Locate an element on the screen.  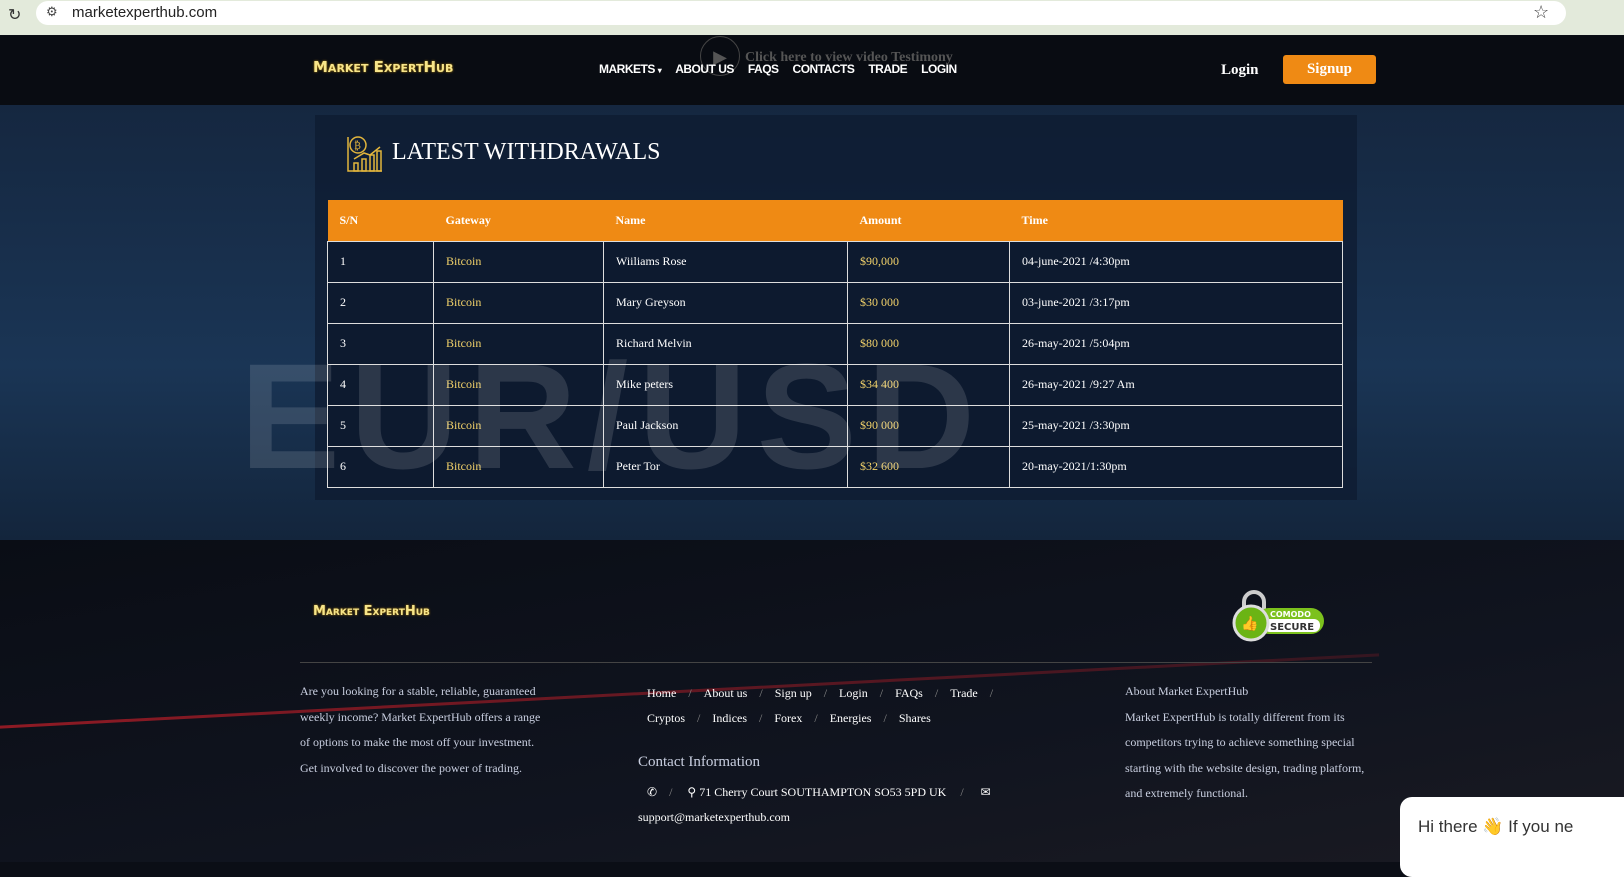
contact-title: Contact Information is located at coordinates (699, 762).